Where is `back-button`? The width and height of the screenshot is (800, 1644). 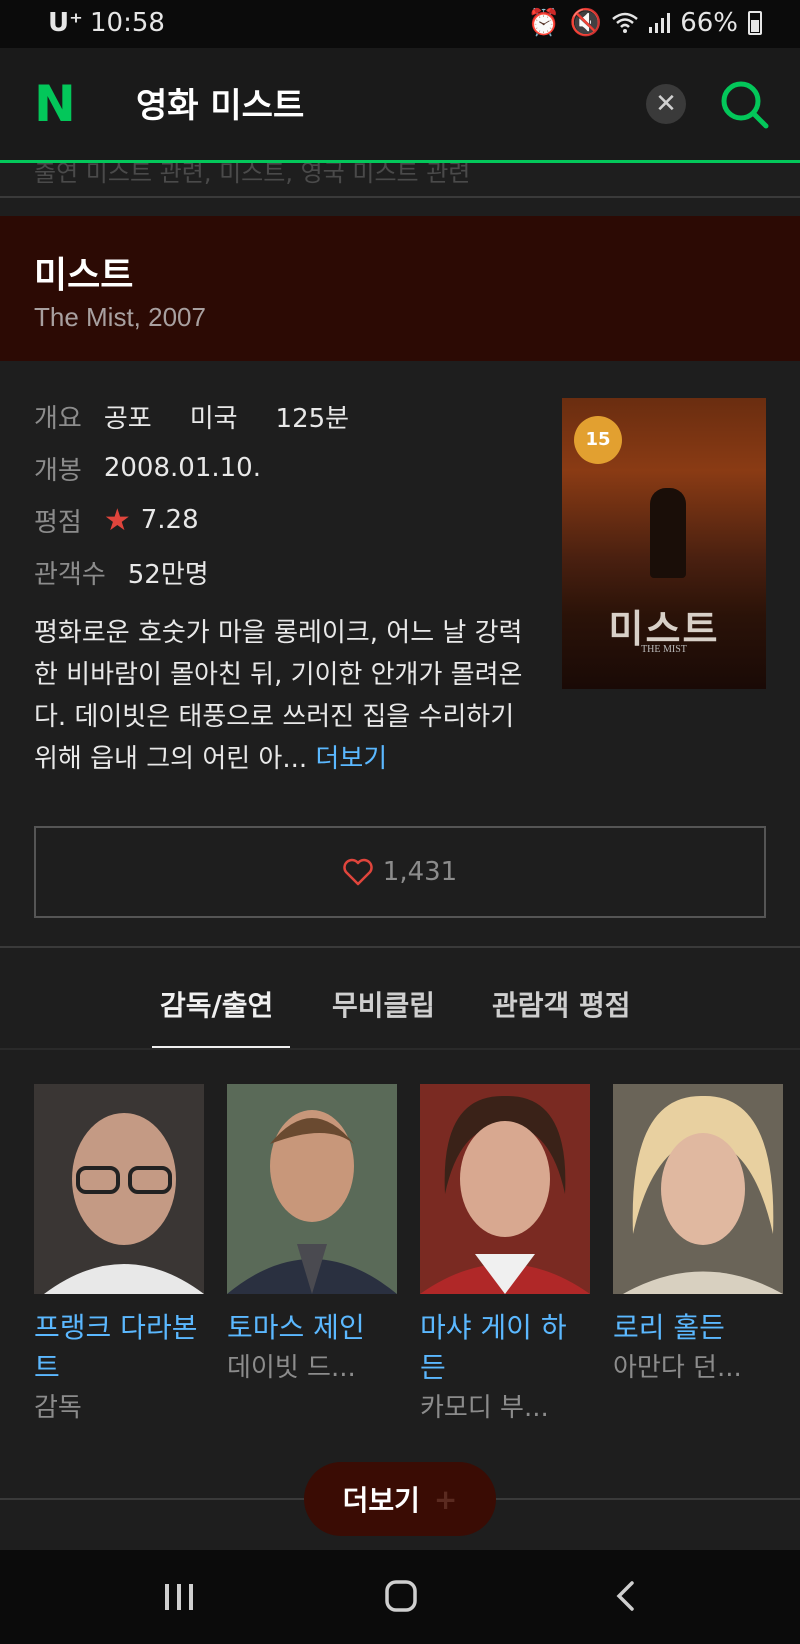 back-button is located at coordinates (626, 1596).